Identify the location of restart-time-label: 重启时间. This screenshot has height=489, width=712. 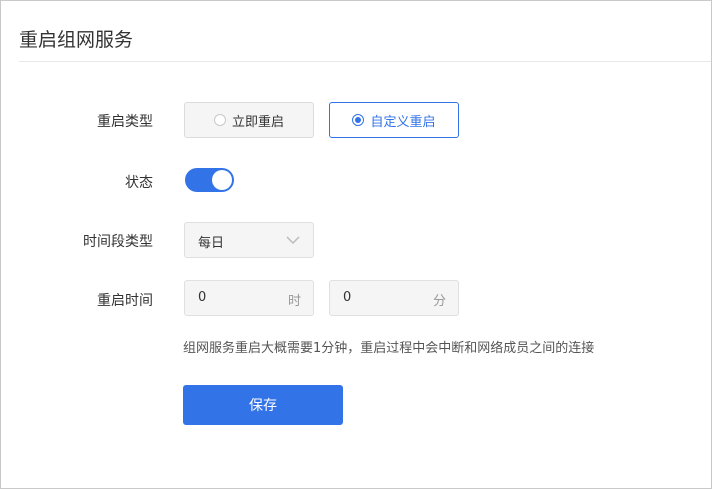
(125, 301).